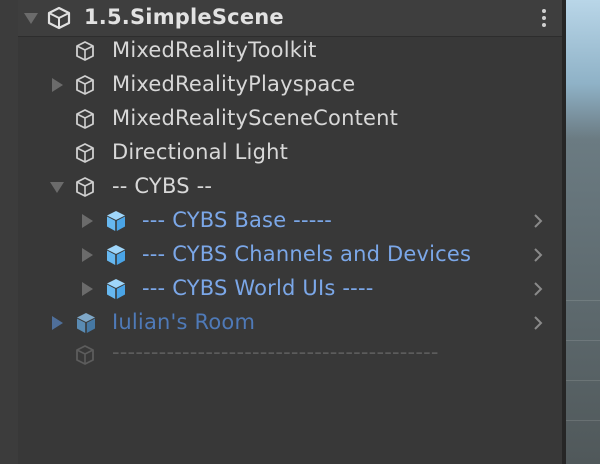  Describe the element at coordinates (184, 17) in the screenshot. I see `scene-title: 1.5.SimpleScene` at that location.